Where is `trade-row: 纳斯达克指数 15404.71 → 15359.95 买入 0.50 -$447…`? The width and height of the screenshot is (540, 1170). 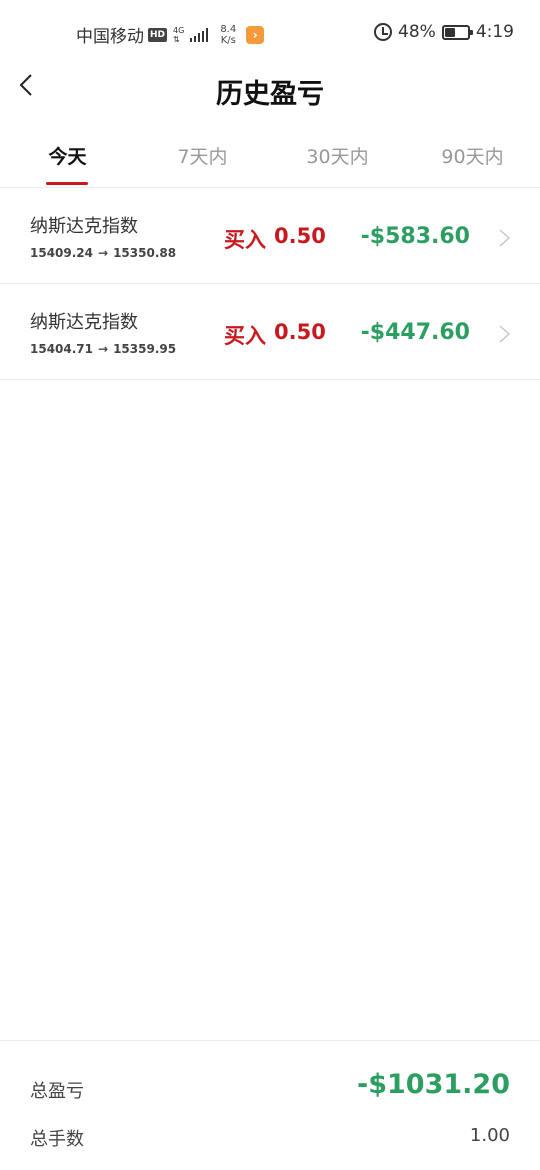 trade-row: 纳斯达克指数 15404.71 → 15359.95 买入 0.50 -$447… is located at coordinates (270, 332).